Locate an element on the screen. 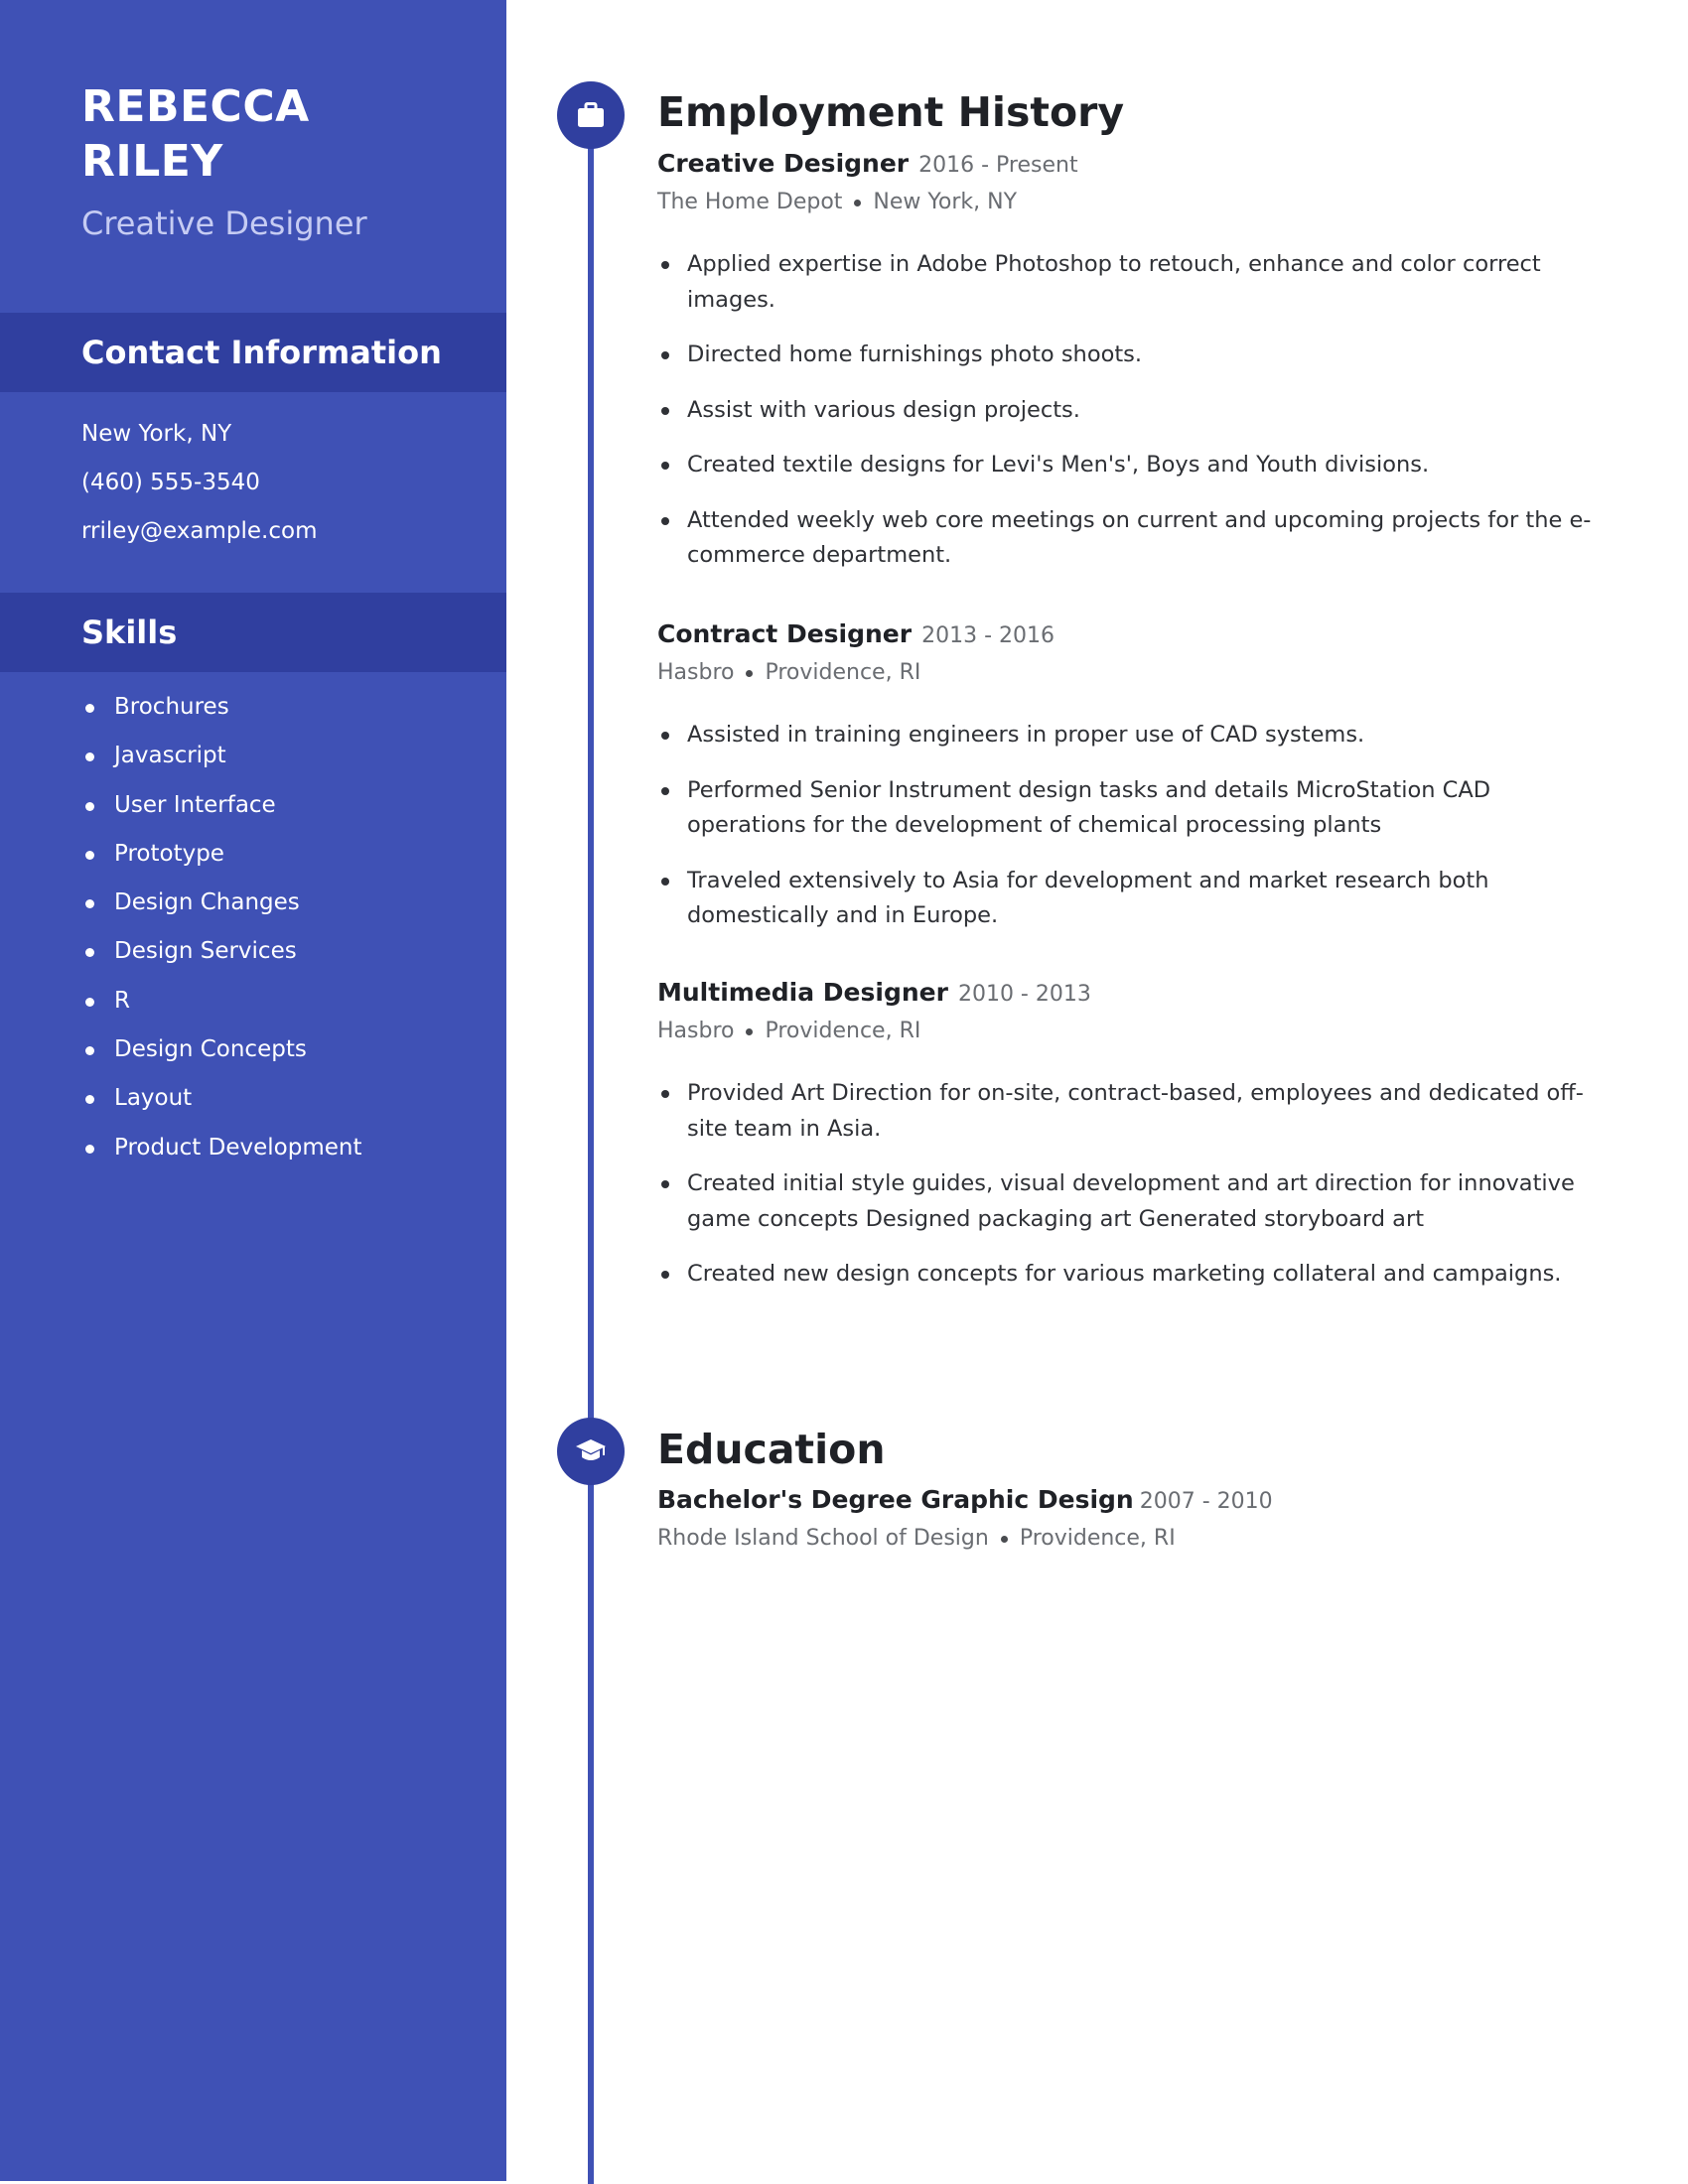 The height and width of the screenshot is (2184, 1688). timeline-line is located at coordinates (591, 1164).